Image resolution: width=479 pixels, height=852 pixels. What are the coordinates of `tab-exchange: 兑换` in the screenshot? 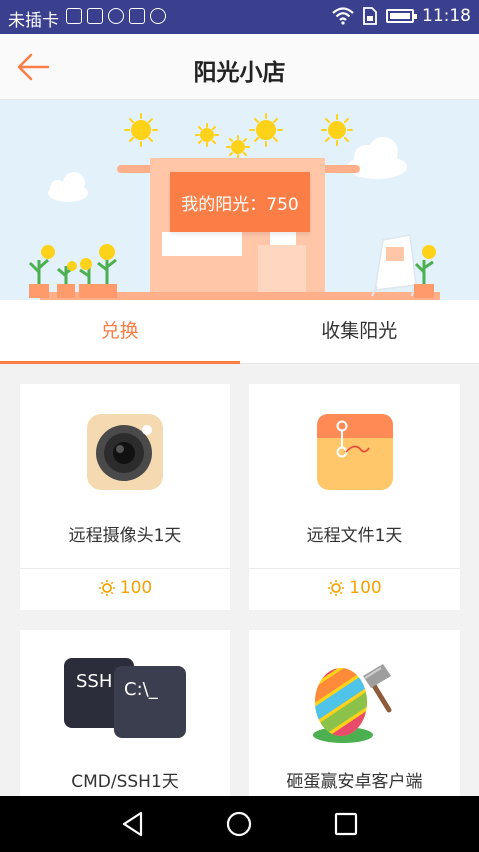 It's located at (120, 332).